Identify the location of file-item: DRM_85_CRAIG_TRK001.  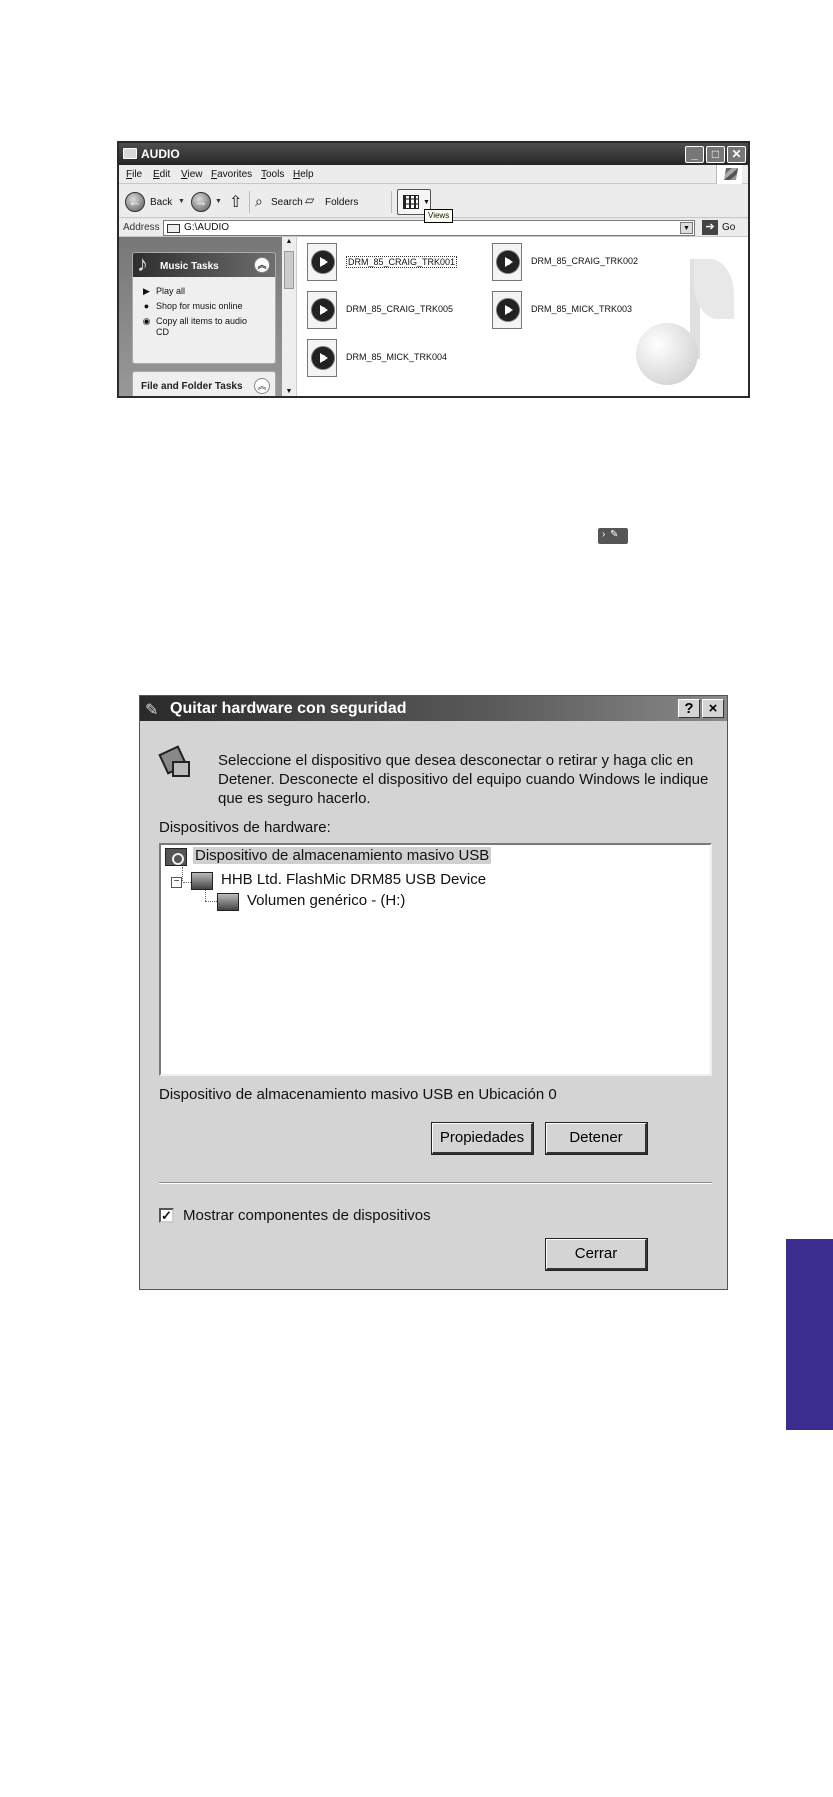
(402, 263).